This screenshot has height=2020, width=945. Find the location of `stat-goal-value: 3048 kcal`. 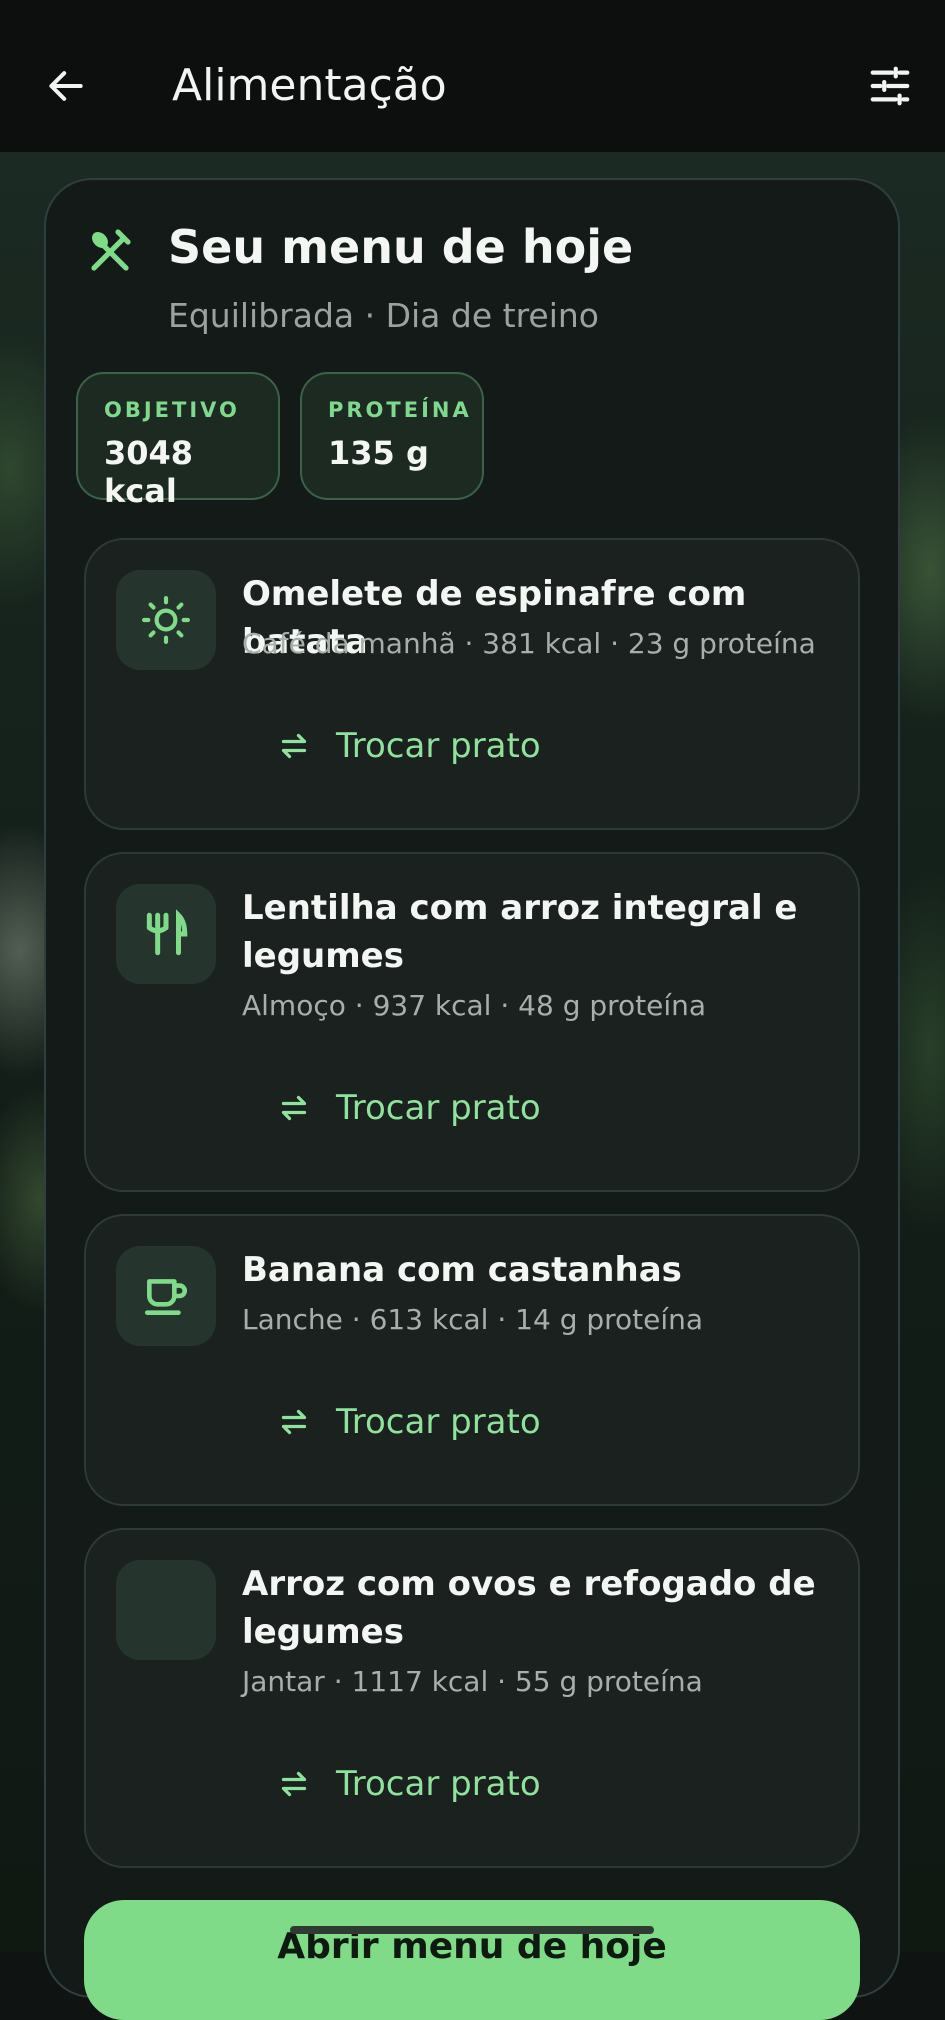

stat-goal-value: 3048 kcal is located at coordinates (149, 472).